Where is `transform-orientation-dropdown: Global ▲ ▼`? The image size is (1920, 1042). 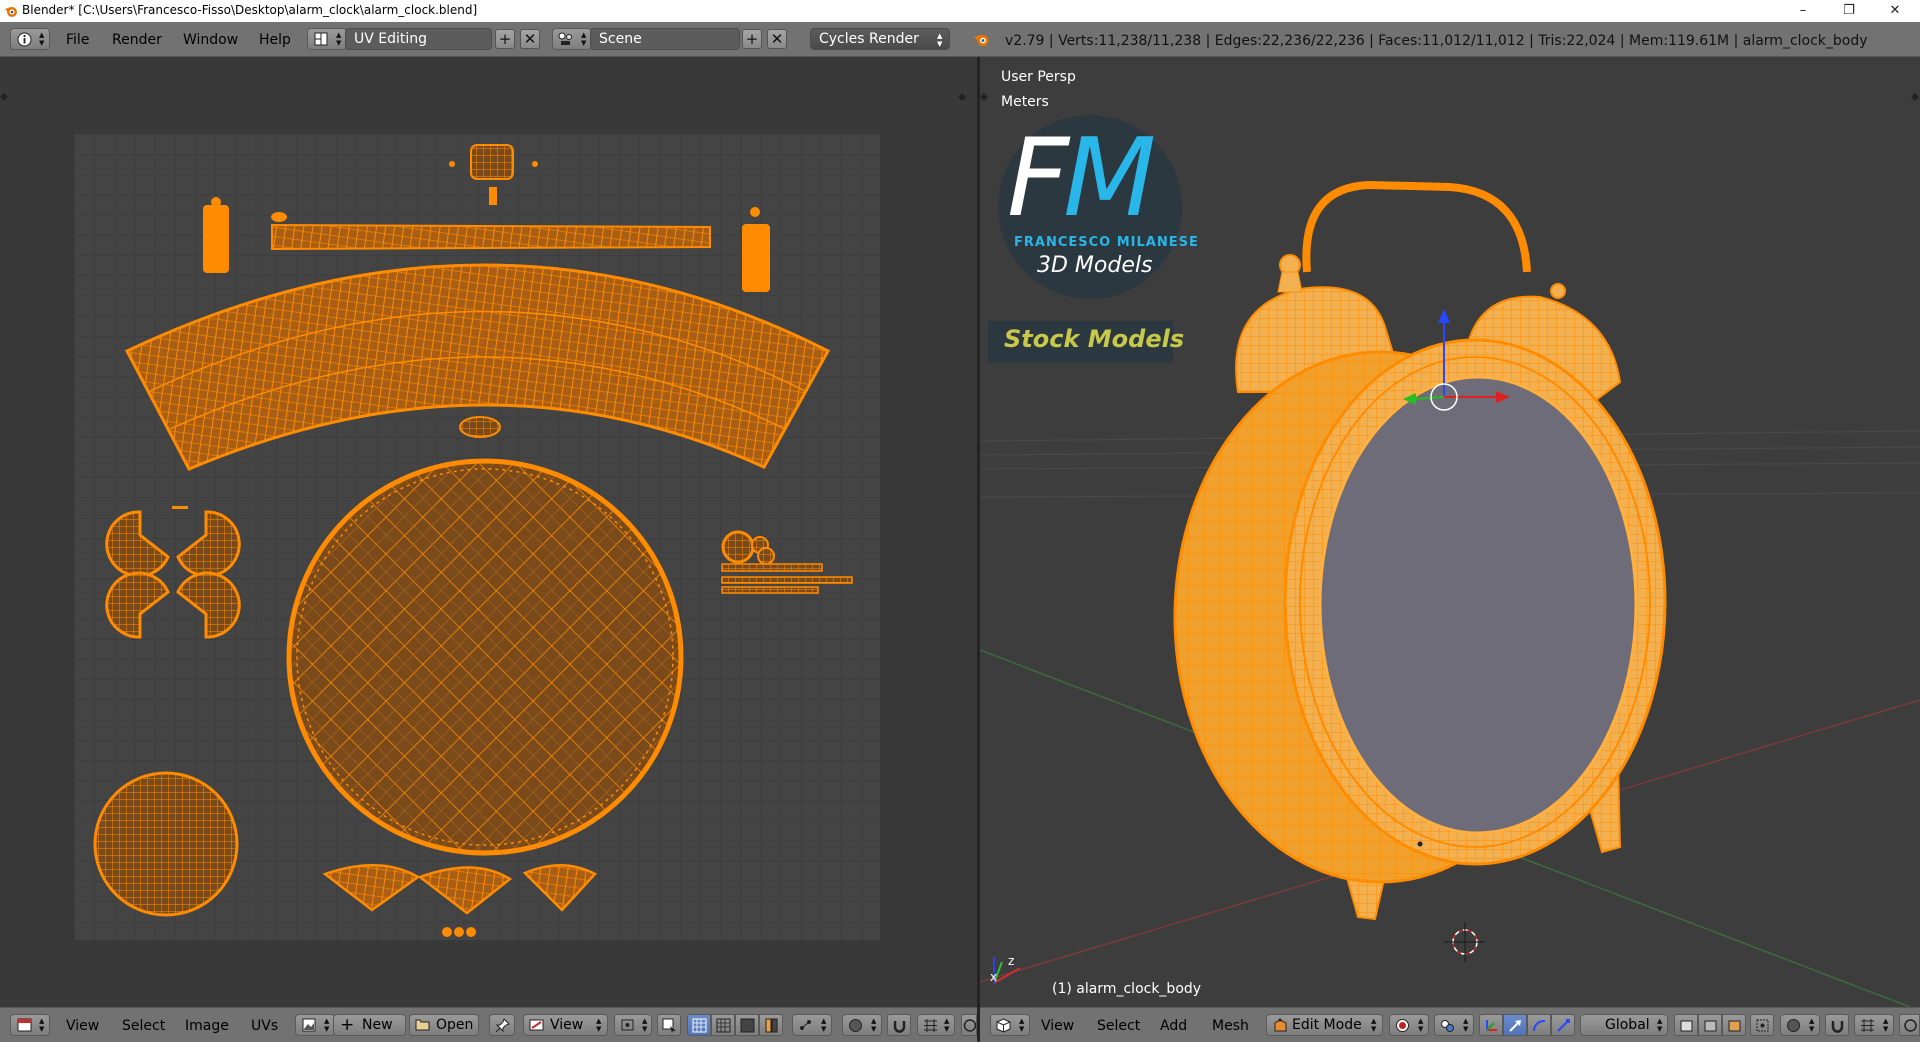
transform-orientation-dropdown: Global ▲ ▼ is located at coordinates (1624, 1025).